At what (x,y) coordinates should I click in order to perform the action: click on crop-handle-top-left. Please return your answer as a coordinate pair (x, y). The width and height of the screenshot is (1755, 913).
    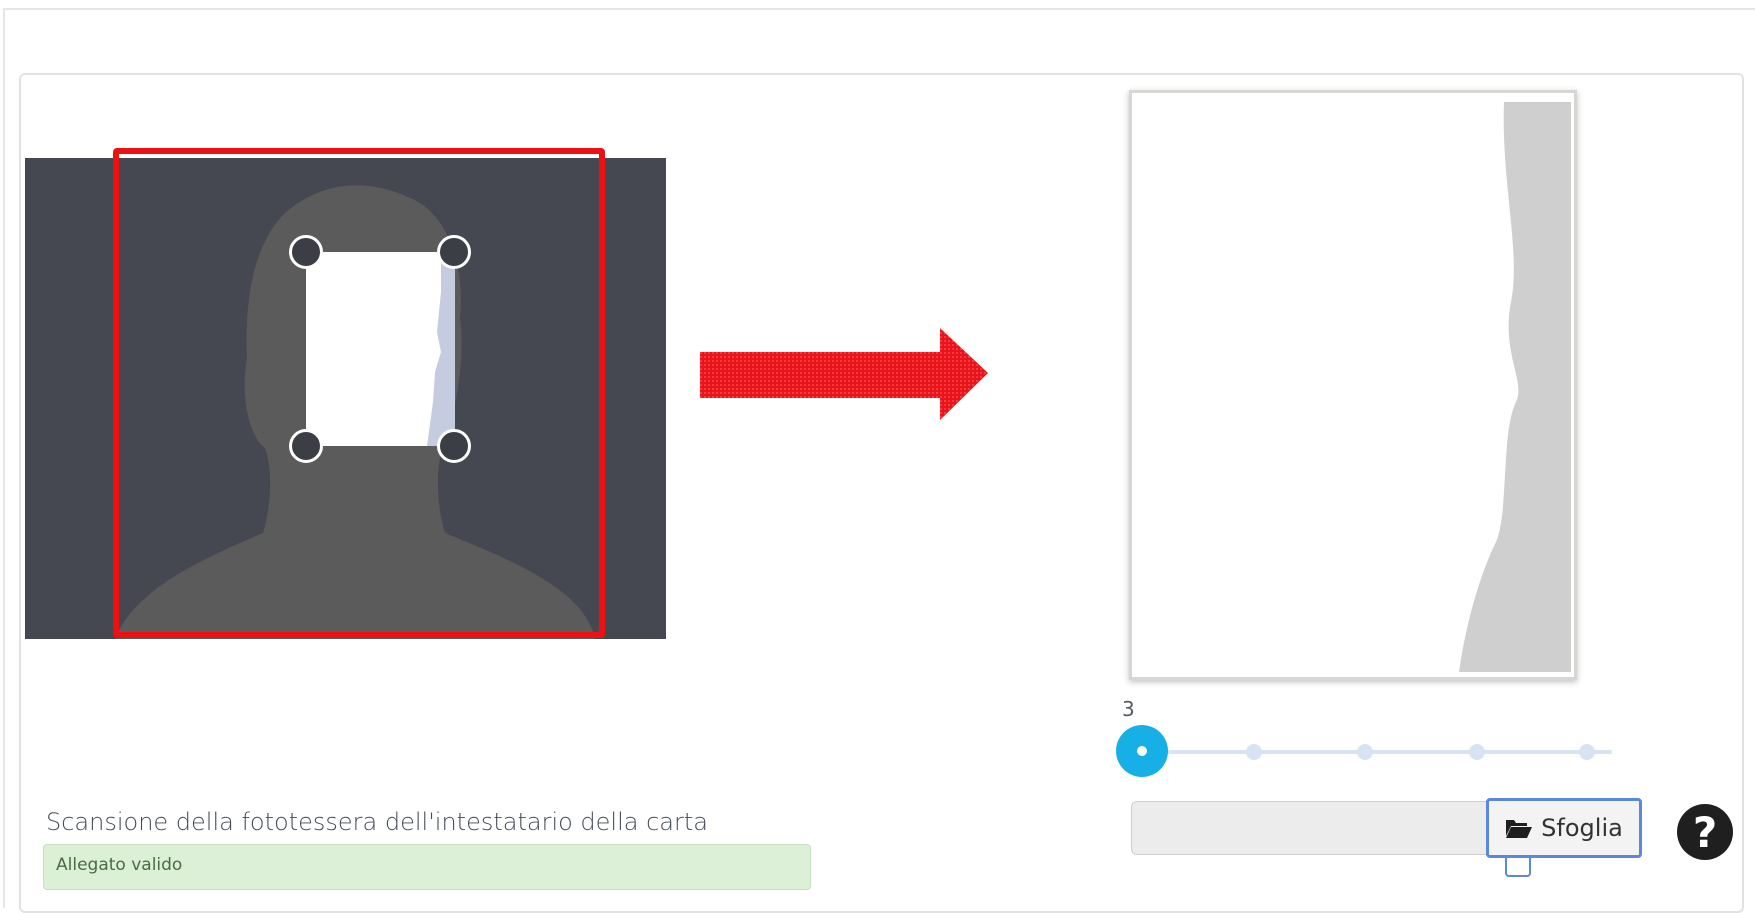
    Looking at the image, I should click on (306, 252).